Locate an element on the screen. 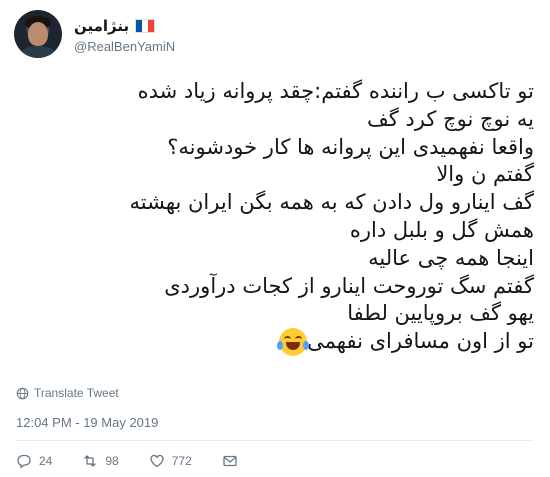 The image size is (550, 477). tweet-line: گفتم سگ توروحت اینارو از کجات درآوردی is located at coordinates (349, 285).